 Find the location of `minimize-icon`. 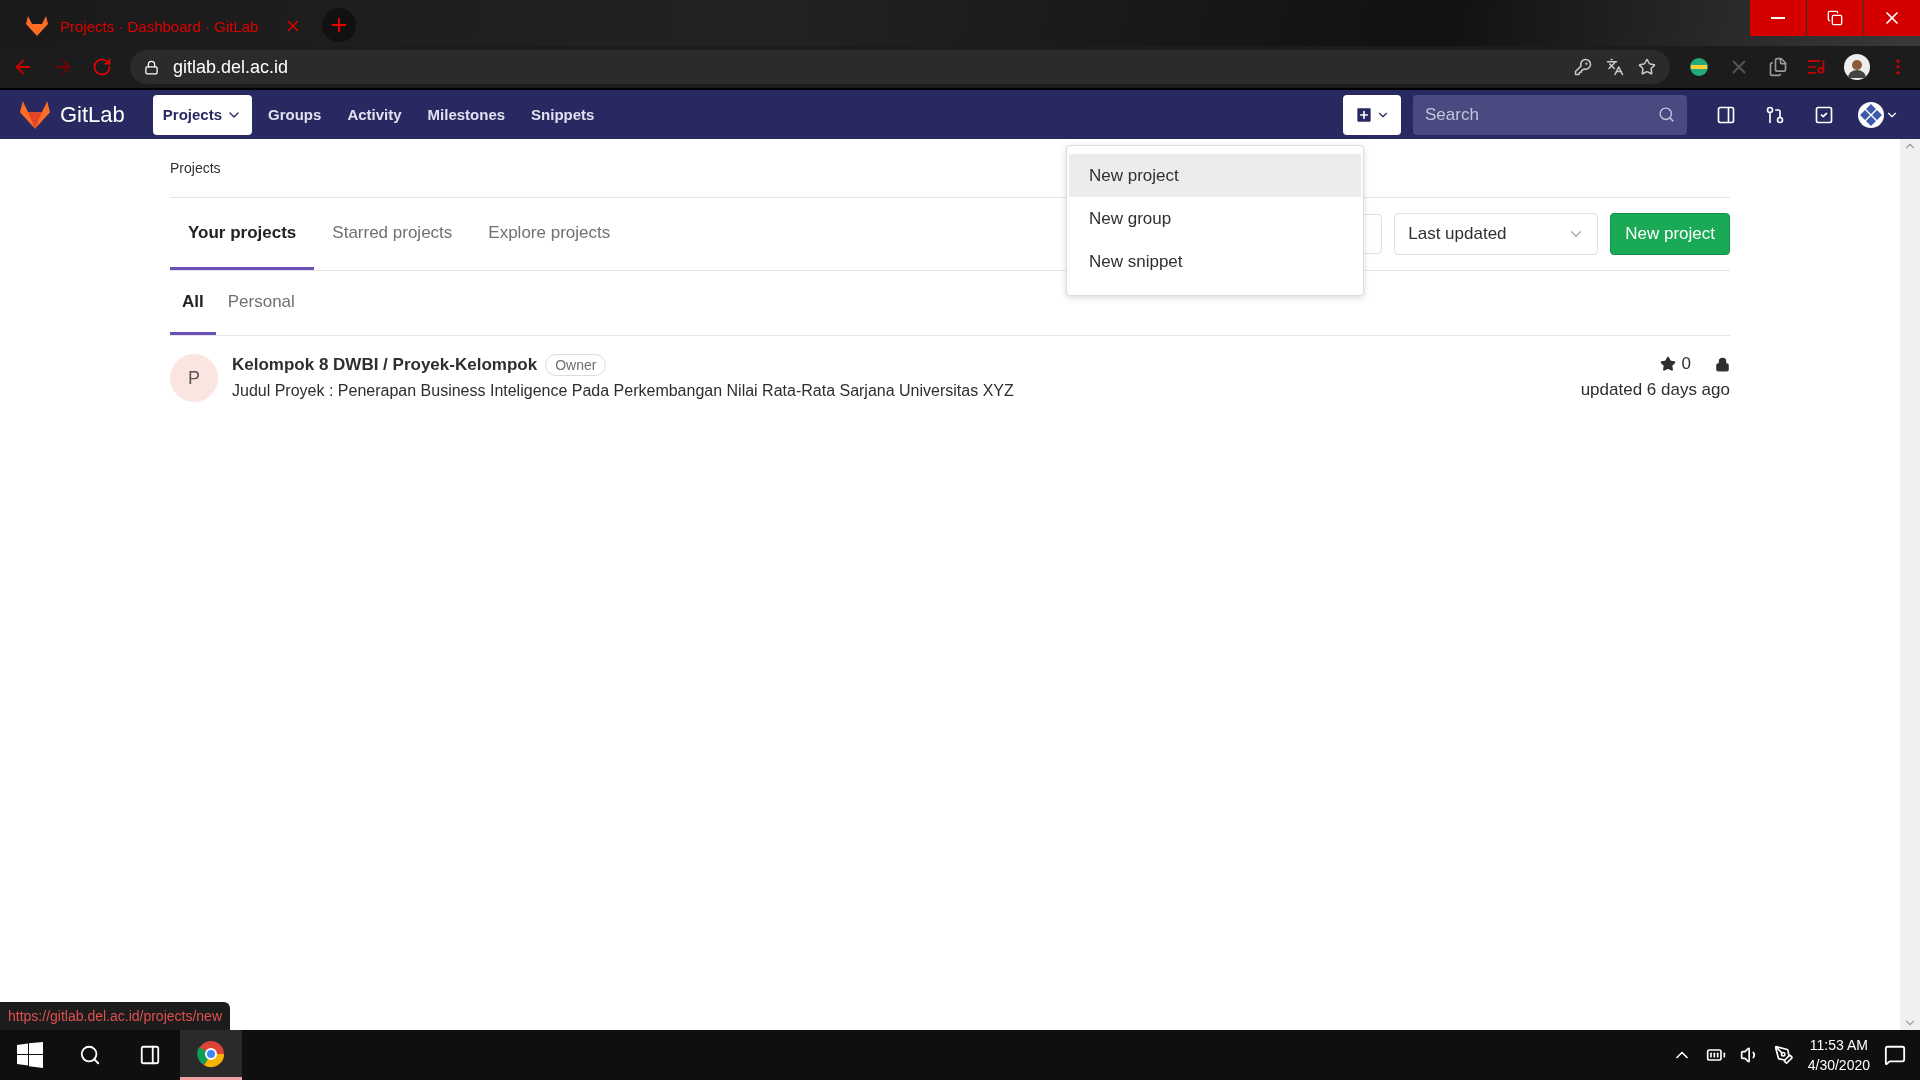

minimize-icon is located at coordinates (1778, 18).